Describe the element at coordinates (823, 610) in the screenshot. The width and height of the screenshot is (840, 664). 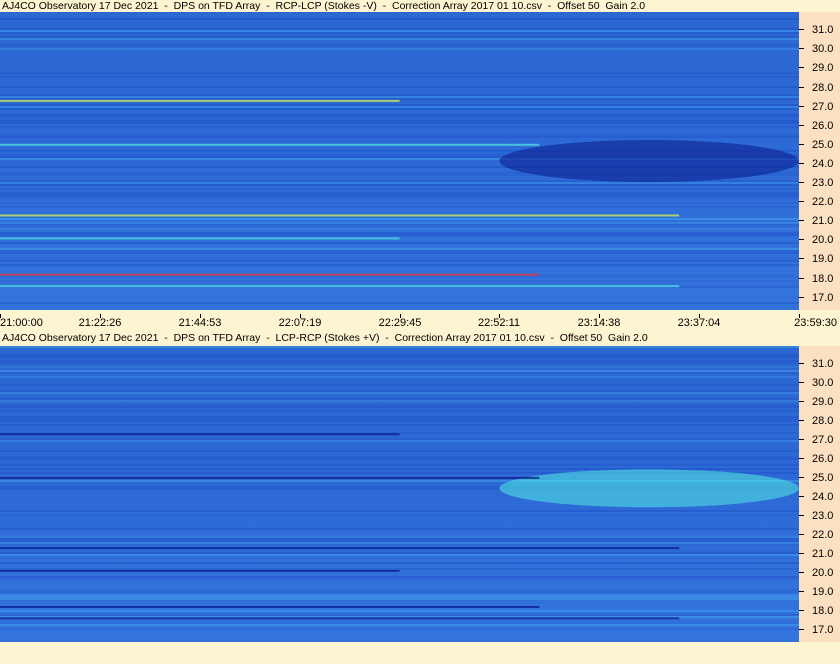
I see `freq-tick-label: 18.0` at that location.